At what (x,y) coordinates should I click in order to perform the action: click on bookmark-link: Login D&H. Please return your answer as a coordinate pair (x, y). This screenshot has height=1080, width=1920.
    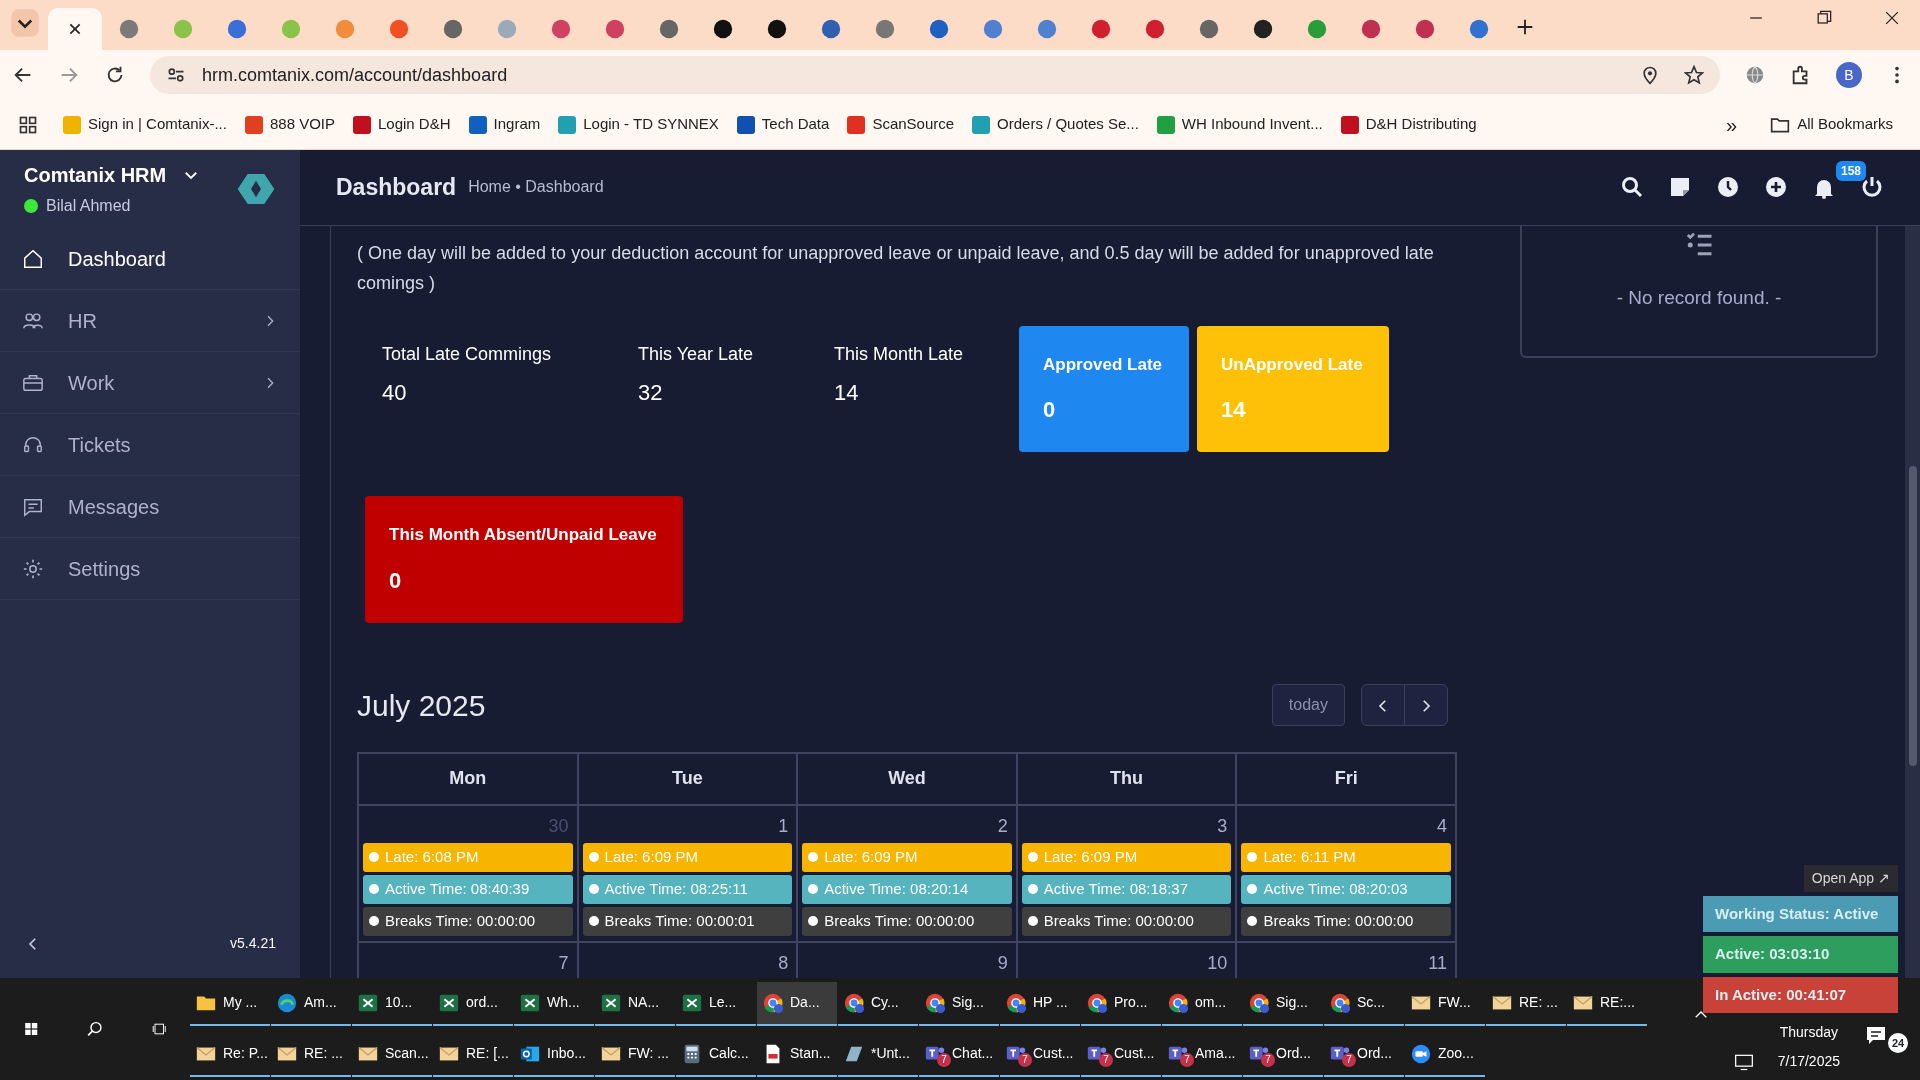
    Looking at the image, I should click on (414, 124).